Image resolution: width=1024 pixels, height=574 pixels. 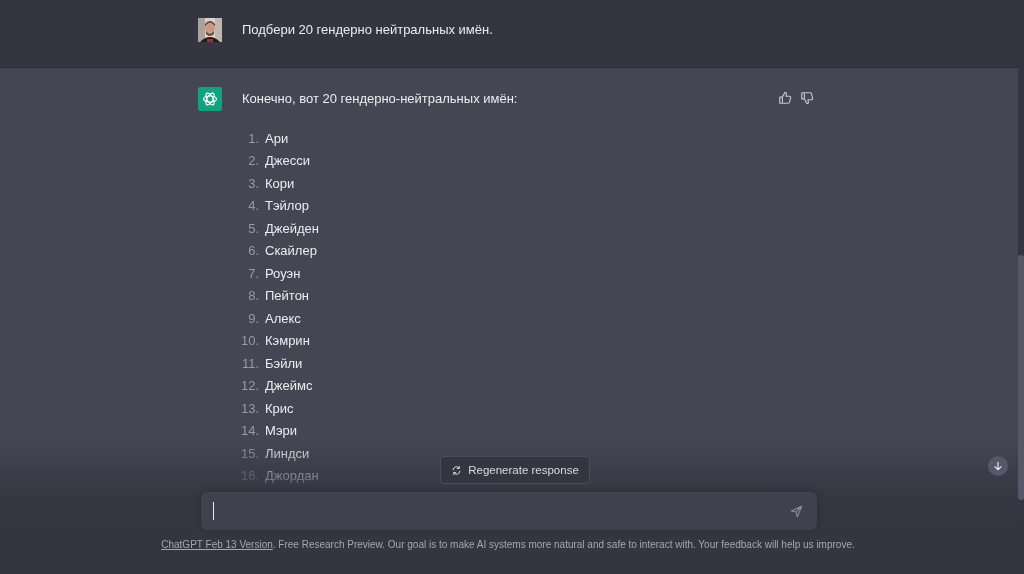 What do you see at coordinates (217, 544) in the screenshot?
I see `version-link: ChatGPT Feb 13 Version` at bounding box center [217, 544].